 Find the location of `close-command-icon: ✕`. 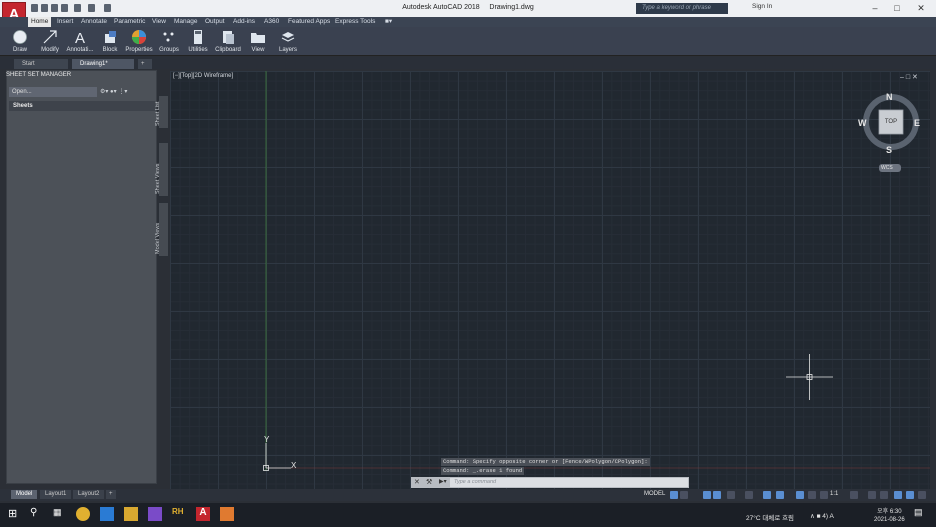

close-command-icon: ✕ is located at coordinates (417, 482).